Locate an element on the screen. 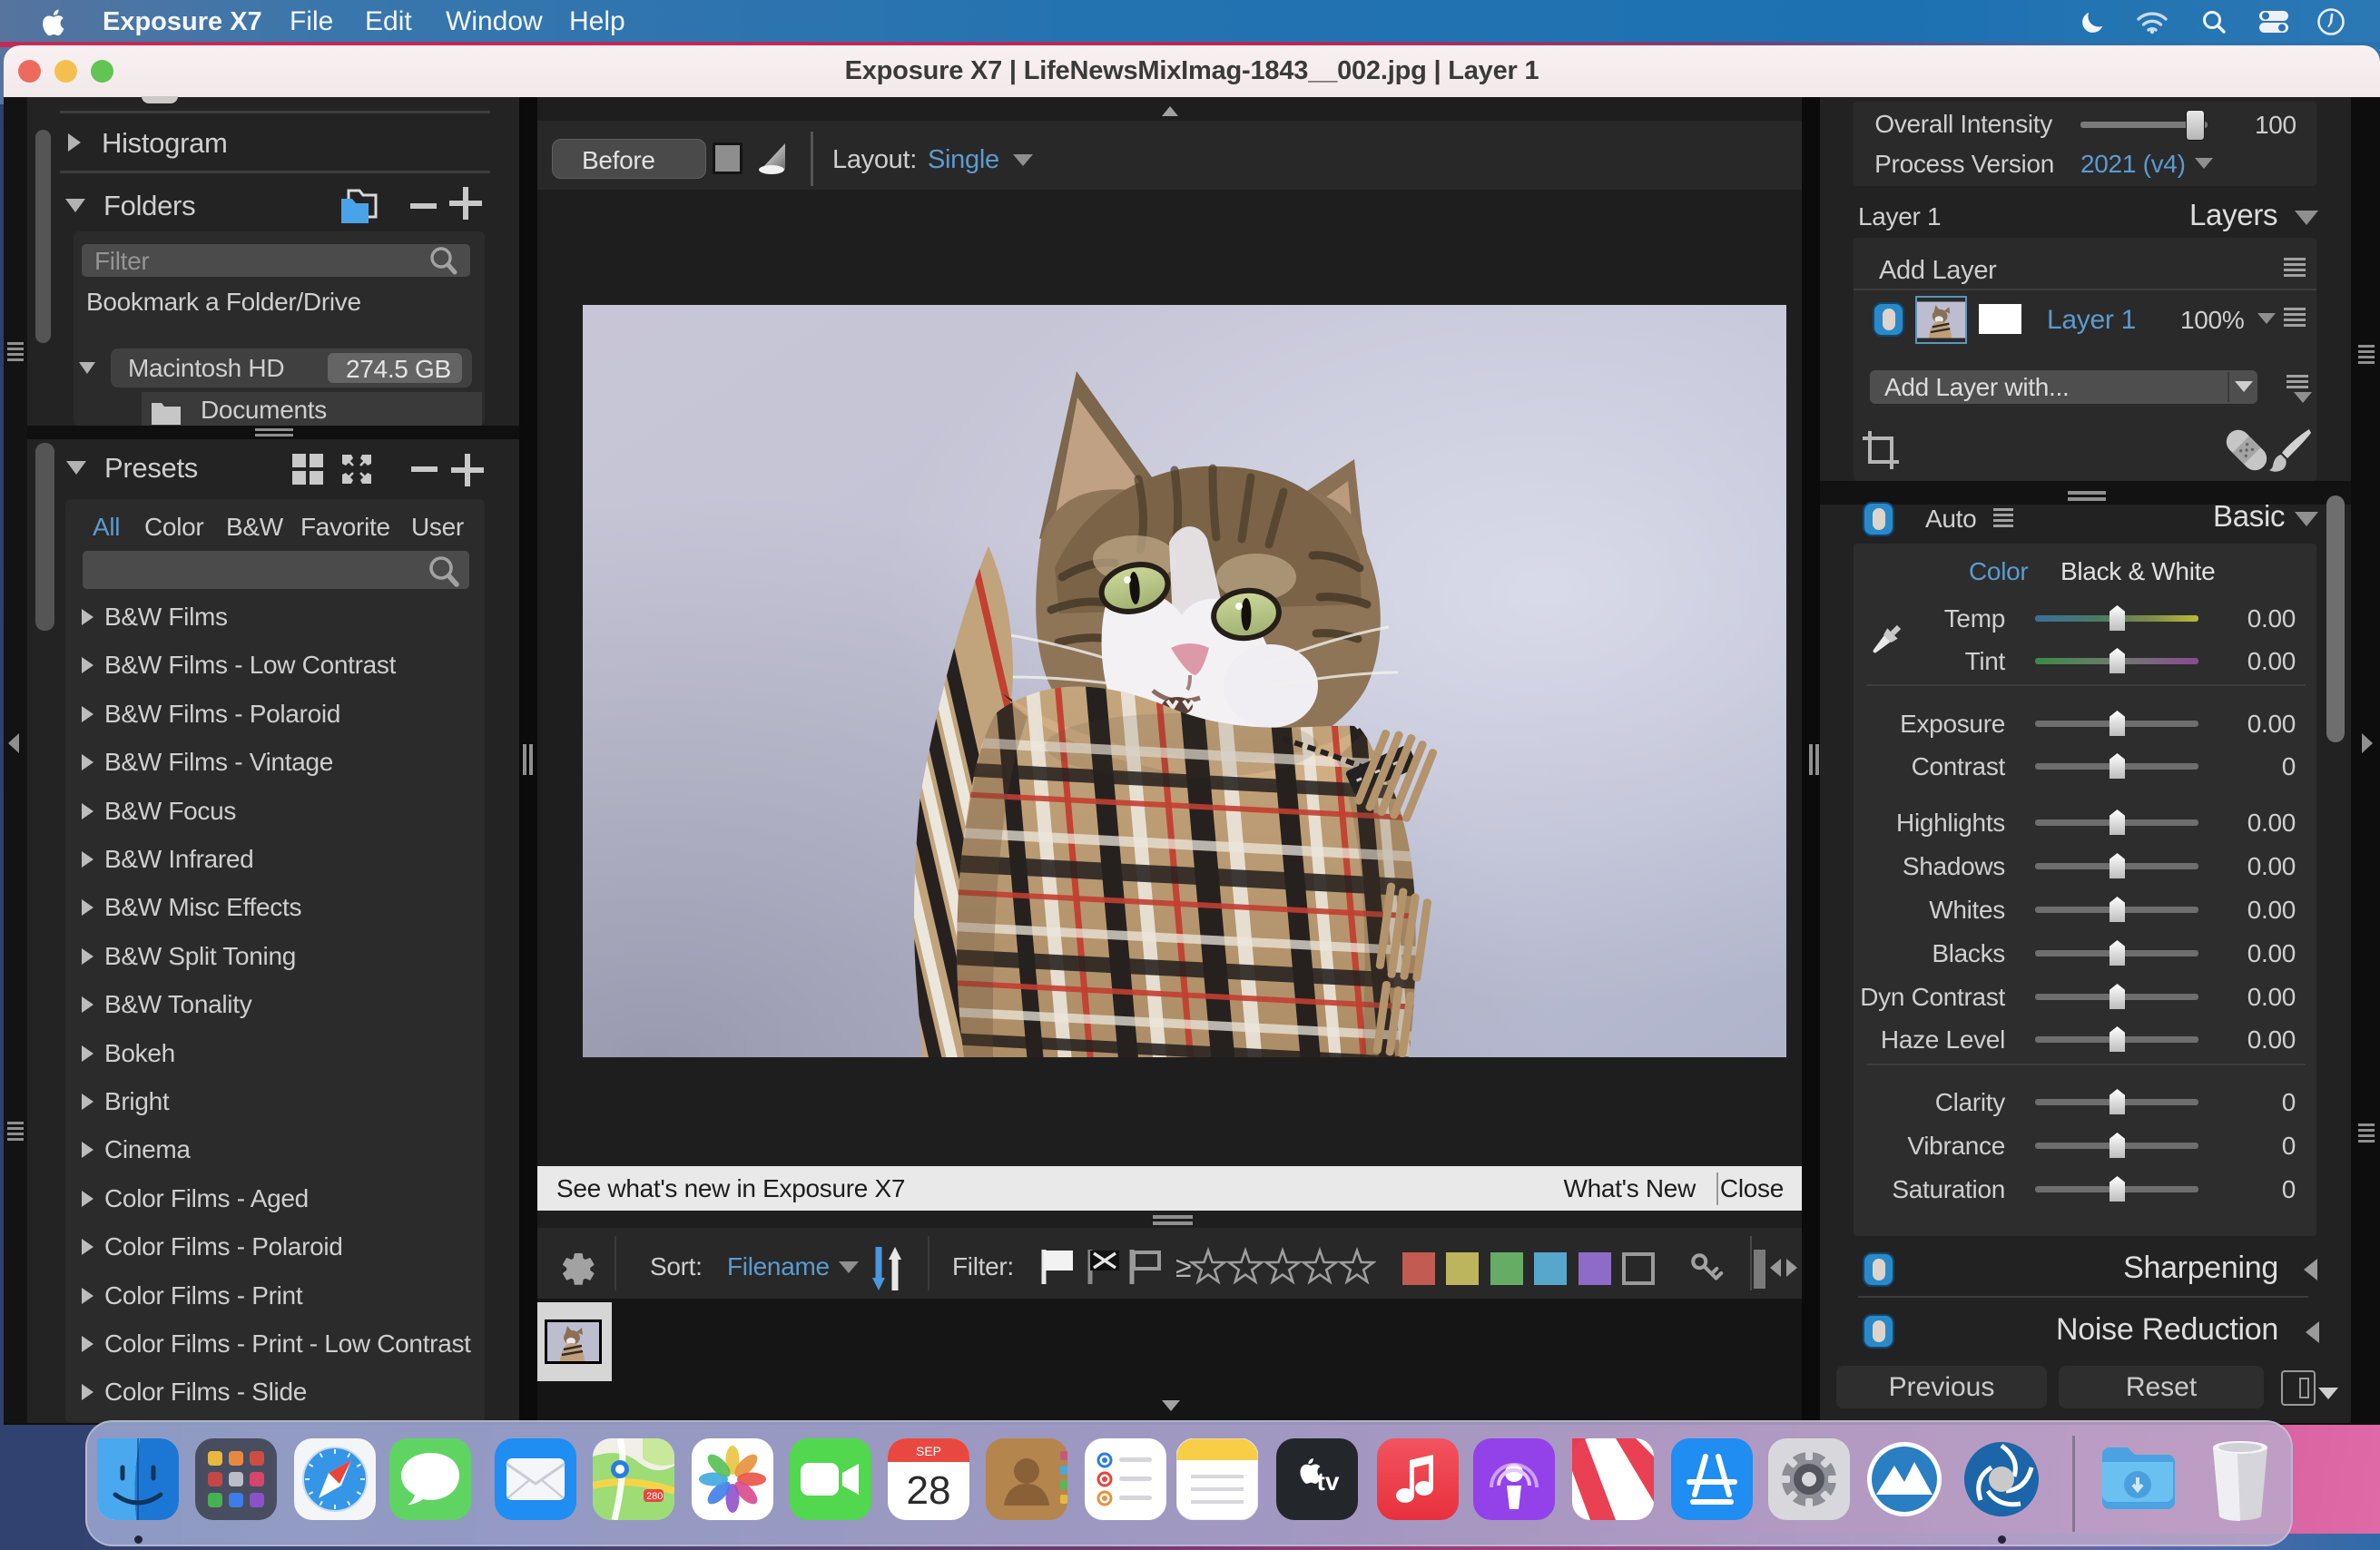 This screenshot has width=2380, height=1550. svg-text: SEP is located at coordinates (928, 1451).